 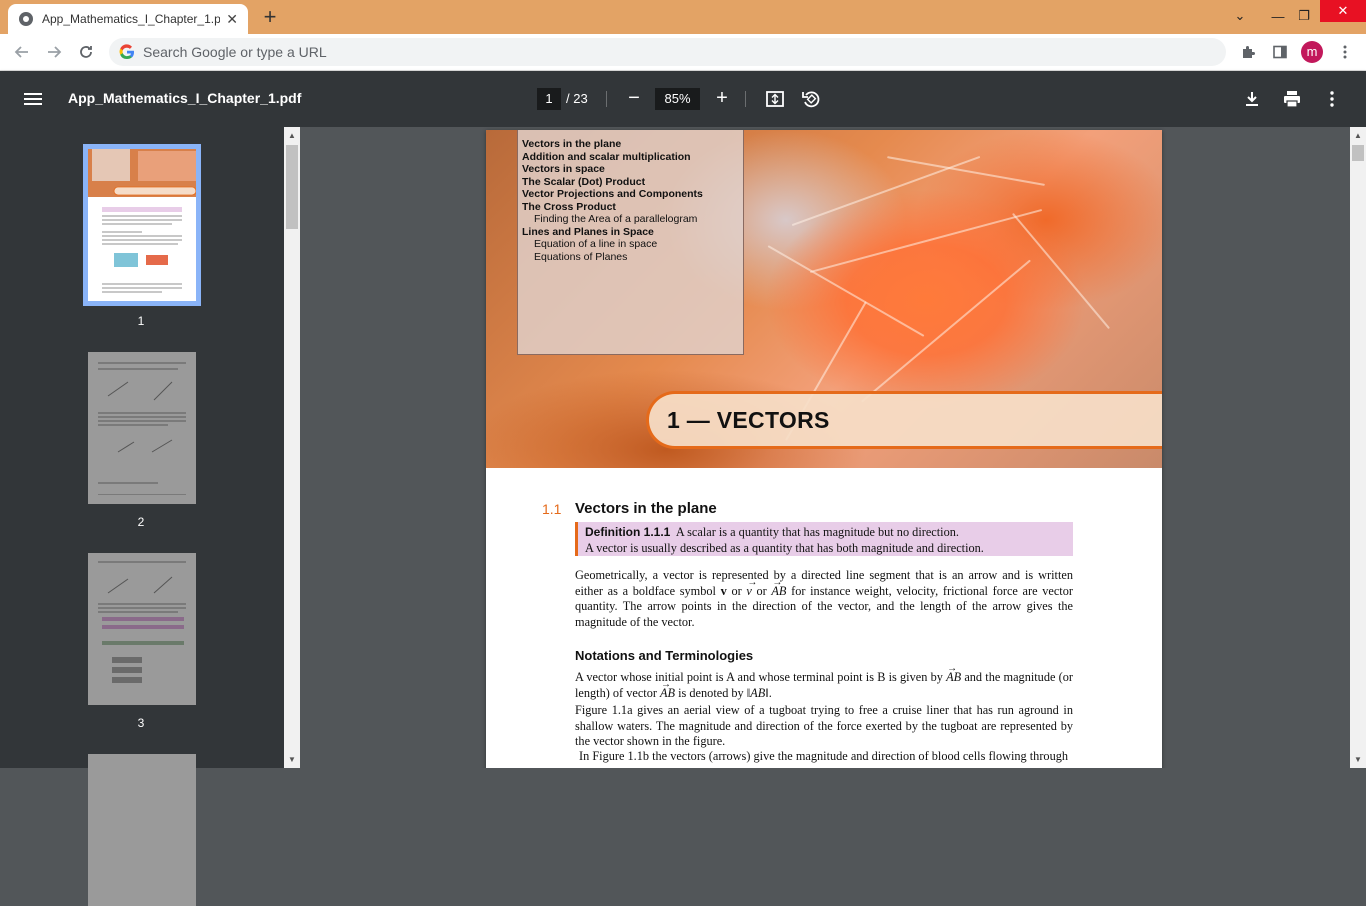 I want to click on chapter-title-banner: 1 — VECTORS, so click(x=904, y=420).